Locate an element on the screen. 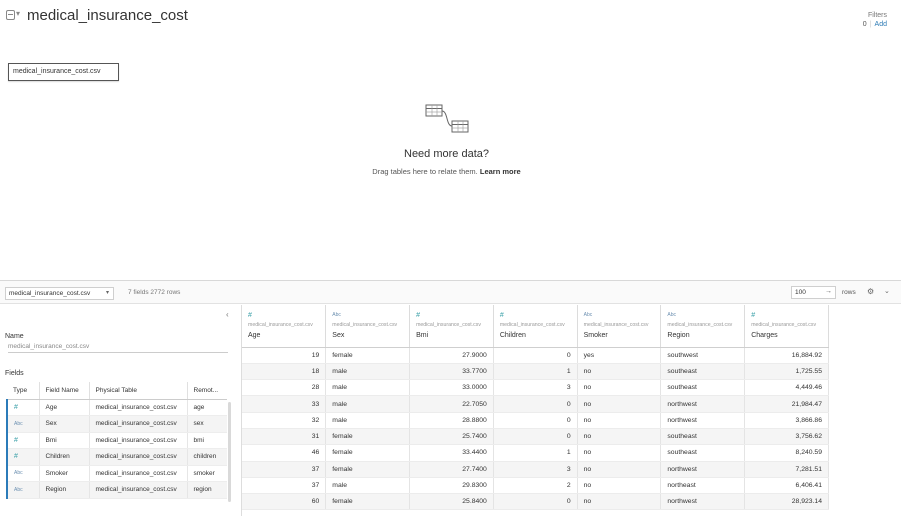 The image size is (901, 516). filters-add-link: Add is located at coordinates (881, 24).